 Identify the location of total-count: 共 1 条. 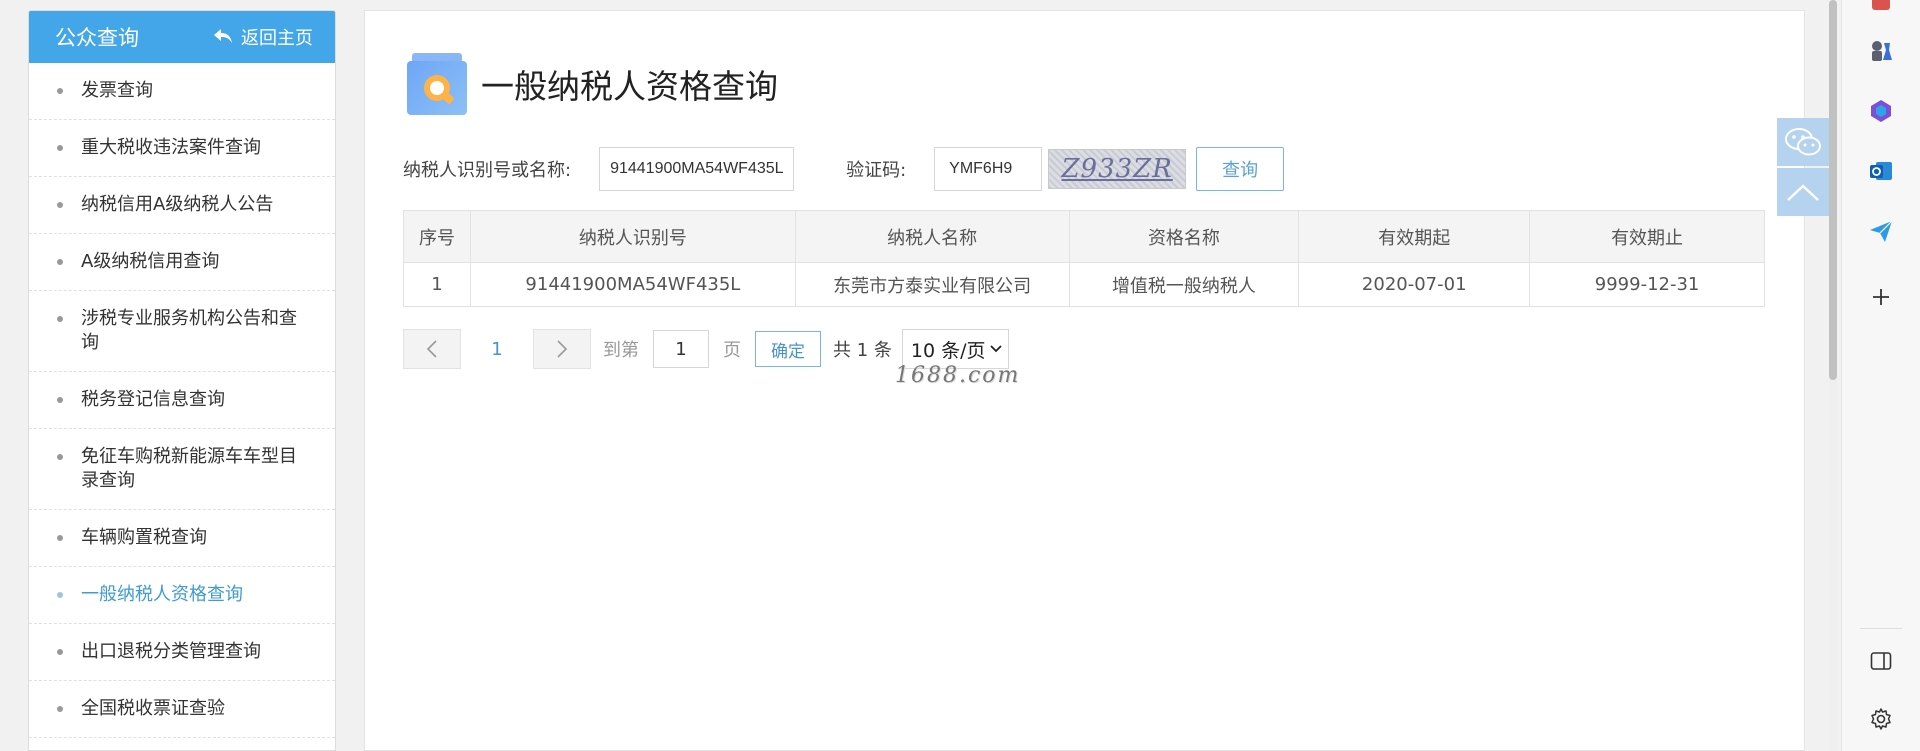
(862, 350).